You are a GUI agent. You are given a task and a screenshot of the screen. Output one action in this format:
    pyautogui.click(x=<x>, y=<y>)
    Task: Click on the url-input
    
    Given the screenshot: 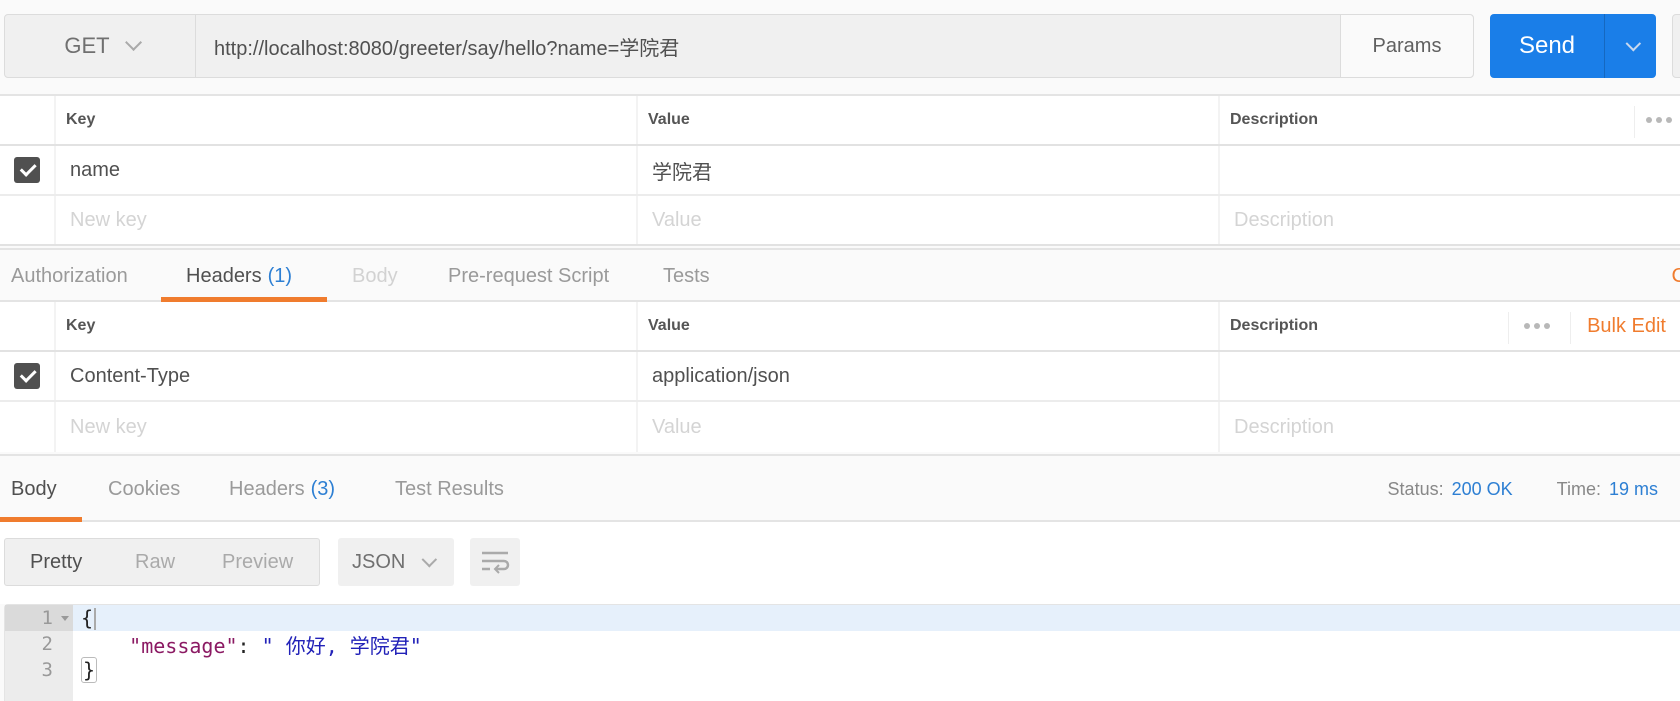 What is the action you would take?
    pyautogui.click(x=768, y=46)
    